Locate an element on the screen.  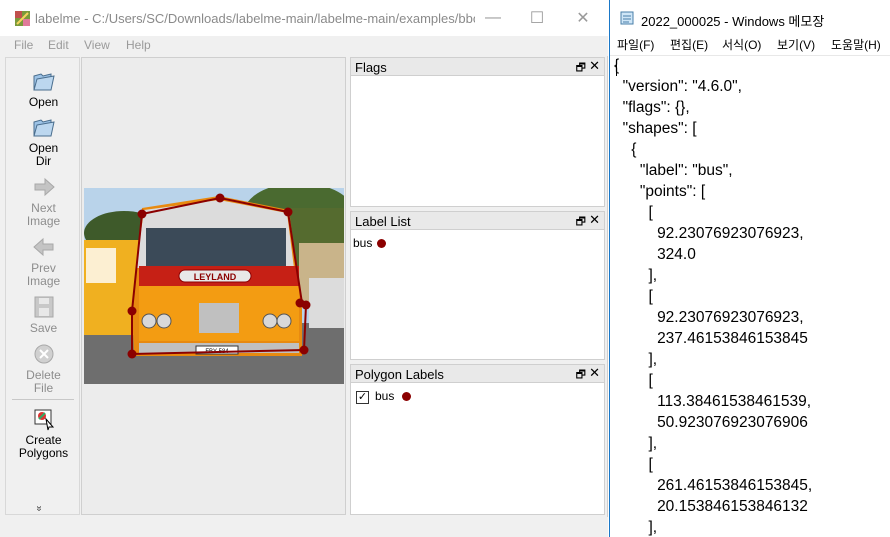
arrow-left-icon is located at coordinates (42, 247).